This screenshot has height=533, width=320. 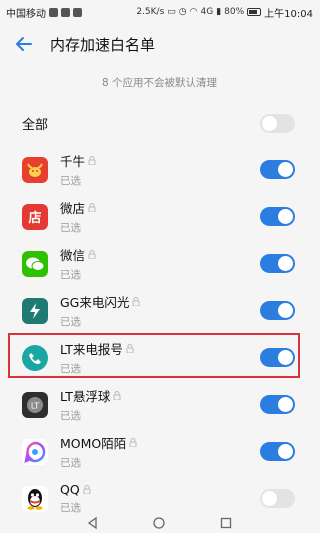 I want to click on status-bar: 中国移动 2.5K/s ▭ ◷ ◠ 4G ▮ 80% 上午10:04, so click(x=159, y=12).